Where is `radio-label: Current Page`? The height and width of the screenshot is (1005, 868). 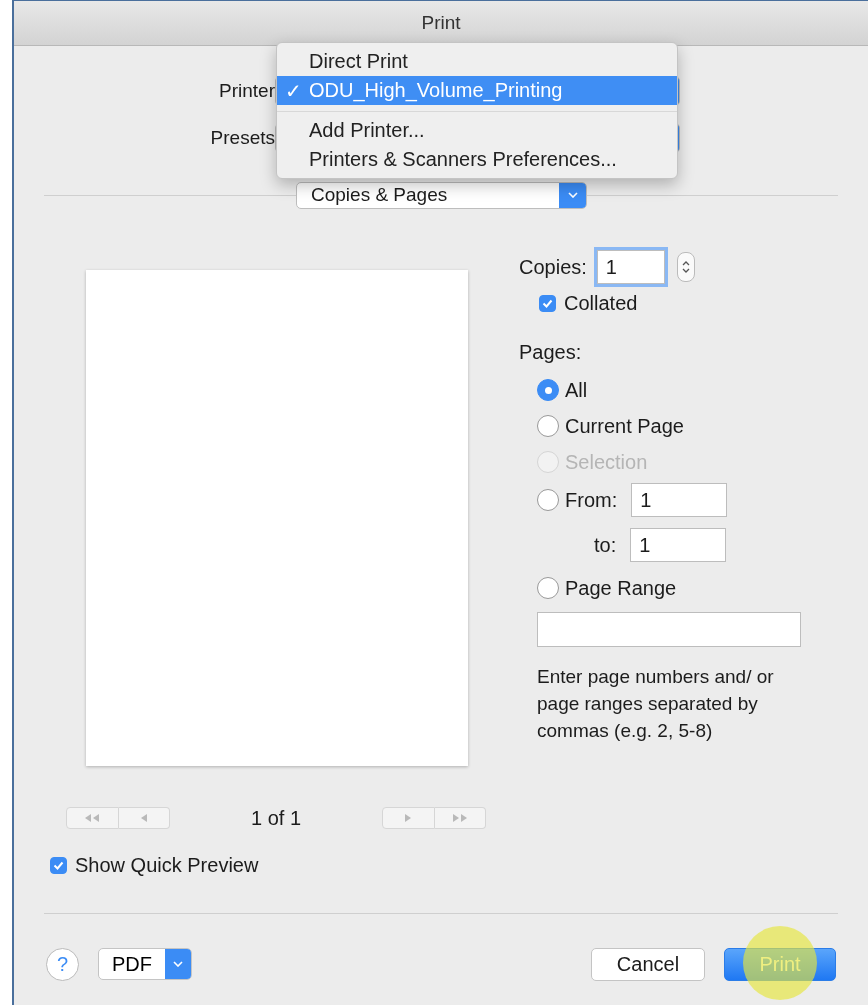
radio-label: Current Page is located at coordinates (624, 426).